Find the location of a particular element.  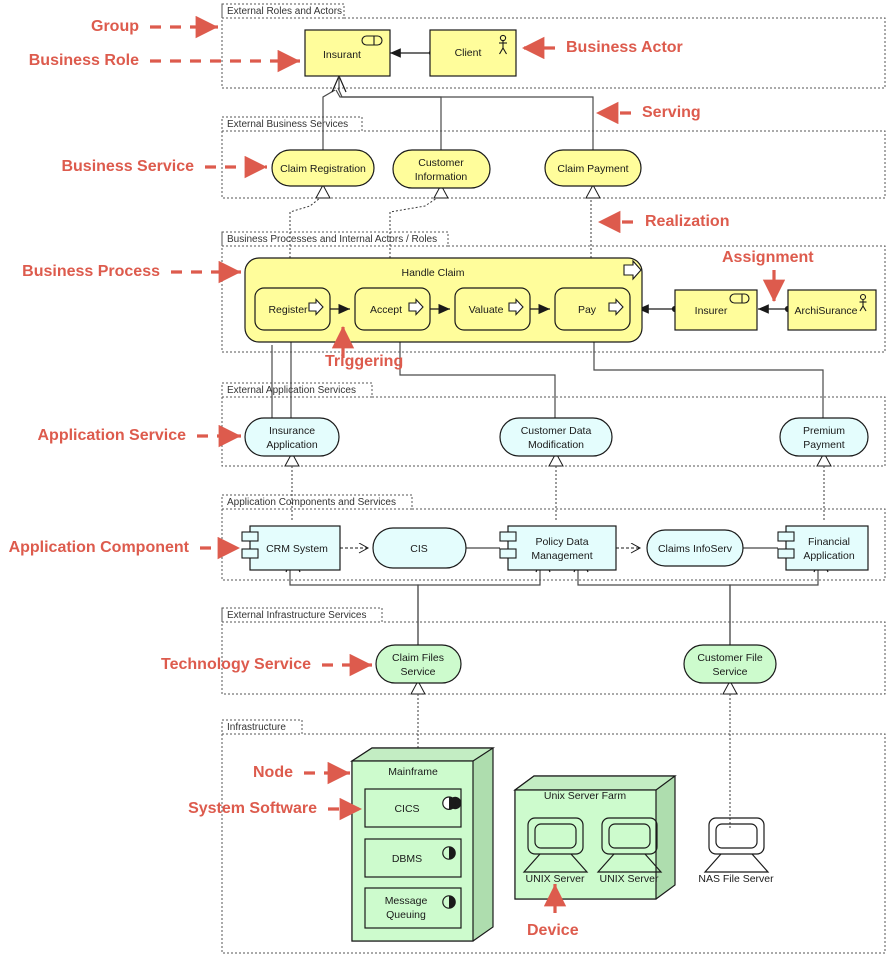

element-label: Register is located at coordinates (288, 310).